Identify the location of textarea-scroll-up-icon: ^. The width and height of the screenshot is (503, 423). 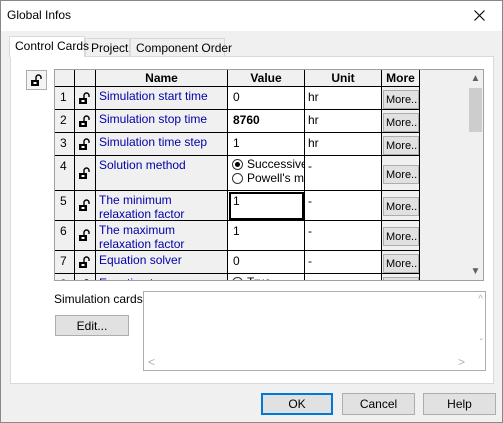
(480, 299).